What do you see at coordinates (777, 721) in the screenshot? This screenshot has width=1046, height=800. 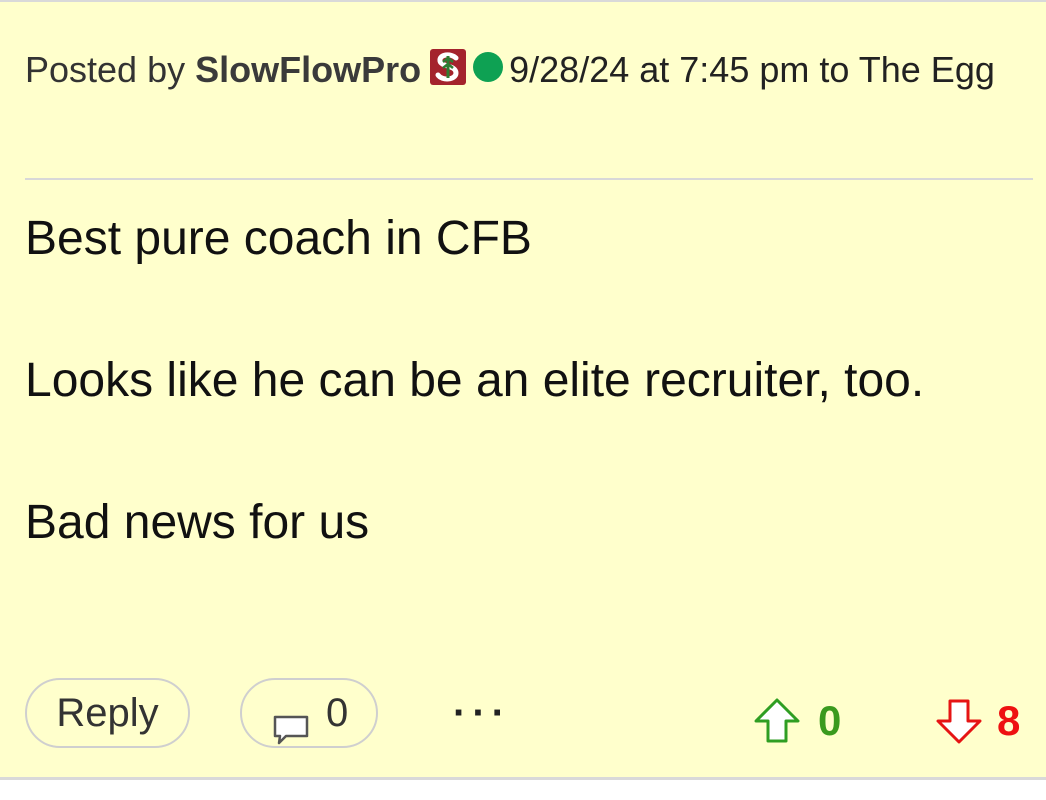 I see `arrow-up-icon` at bounding box center [777, 721].